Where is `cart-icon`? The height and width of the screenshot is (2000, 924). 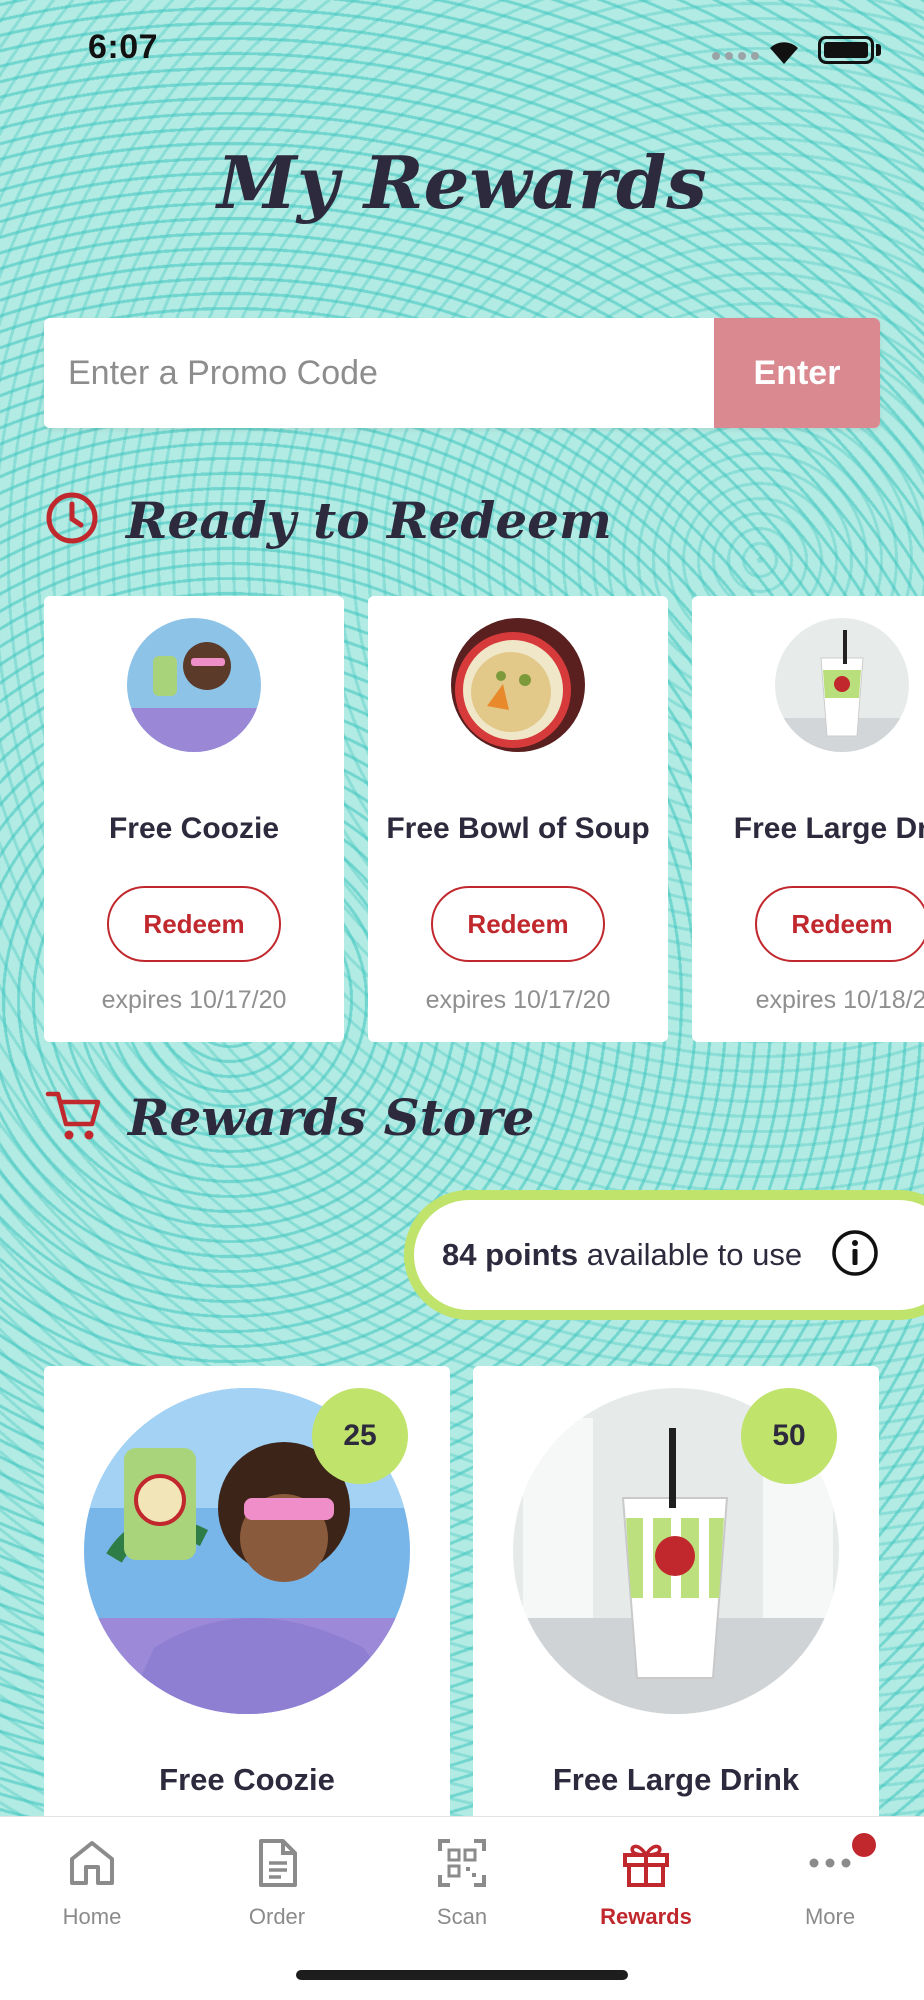
cart-icon is located at coordinates (73, 1117).